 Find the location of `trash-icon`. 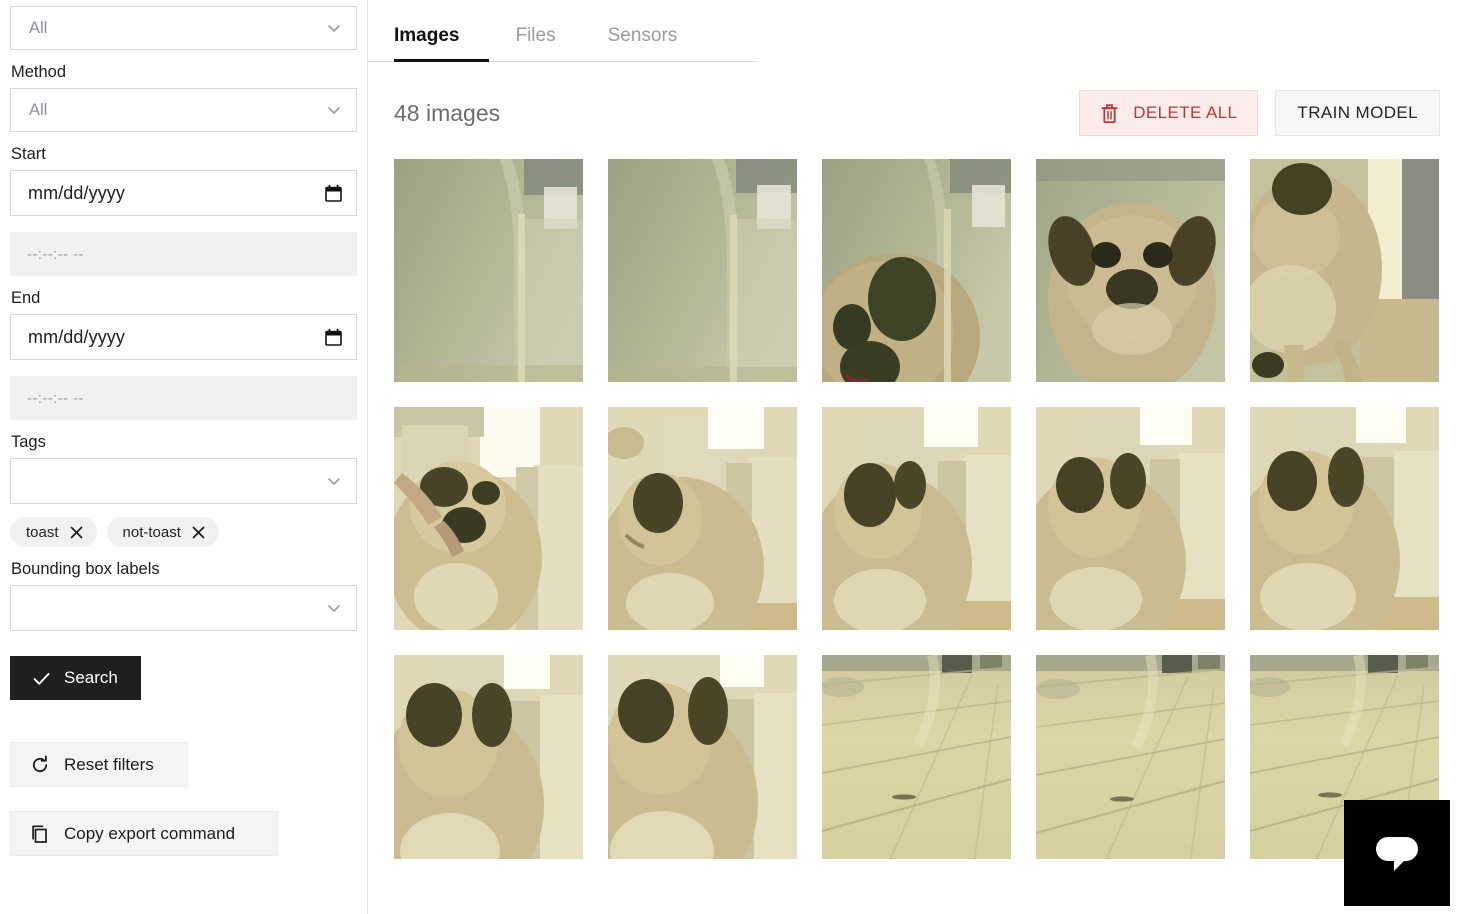

trash-icon is located at coordinates (1109, 113).